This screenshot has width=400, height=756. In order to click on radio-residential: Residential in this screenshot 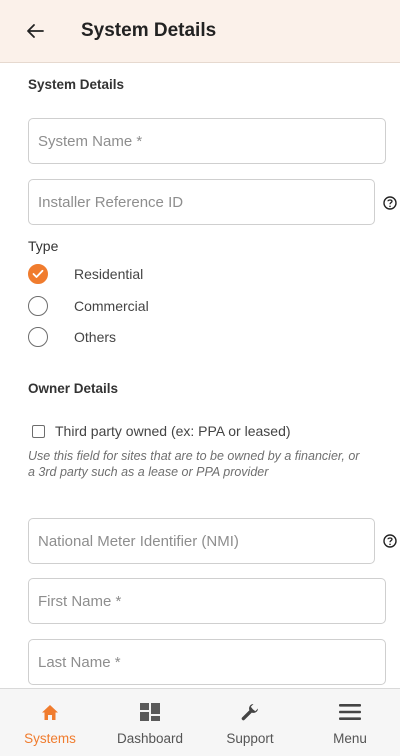, I will do `click(85, 274)`.